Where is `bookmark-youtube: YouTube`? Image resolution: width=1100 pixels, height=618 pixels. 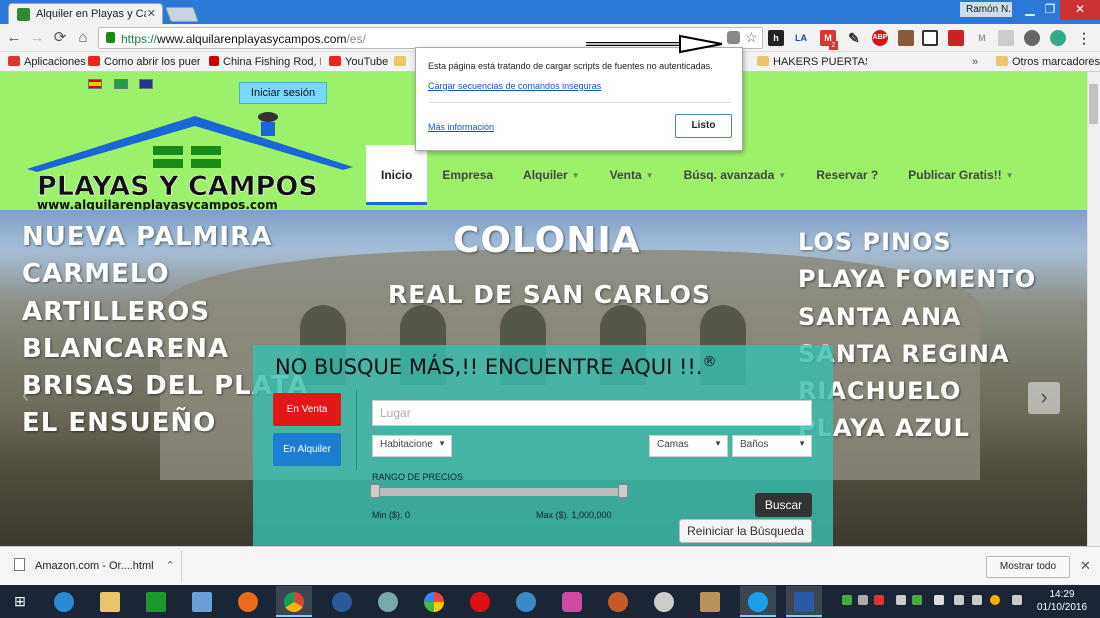
bookmark-youtube: YouTube is located at coordinates (358, 62).